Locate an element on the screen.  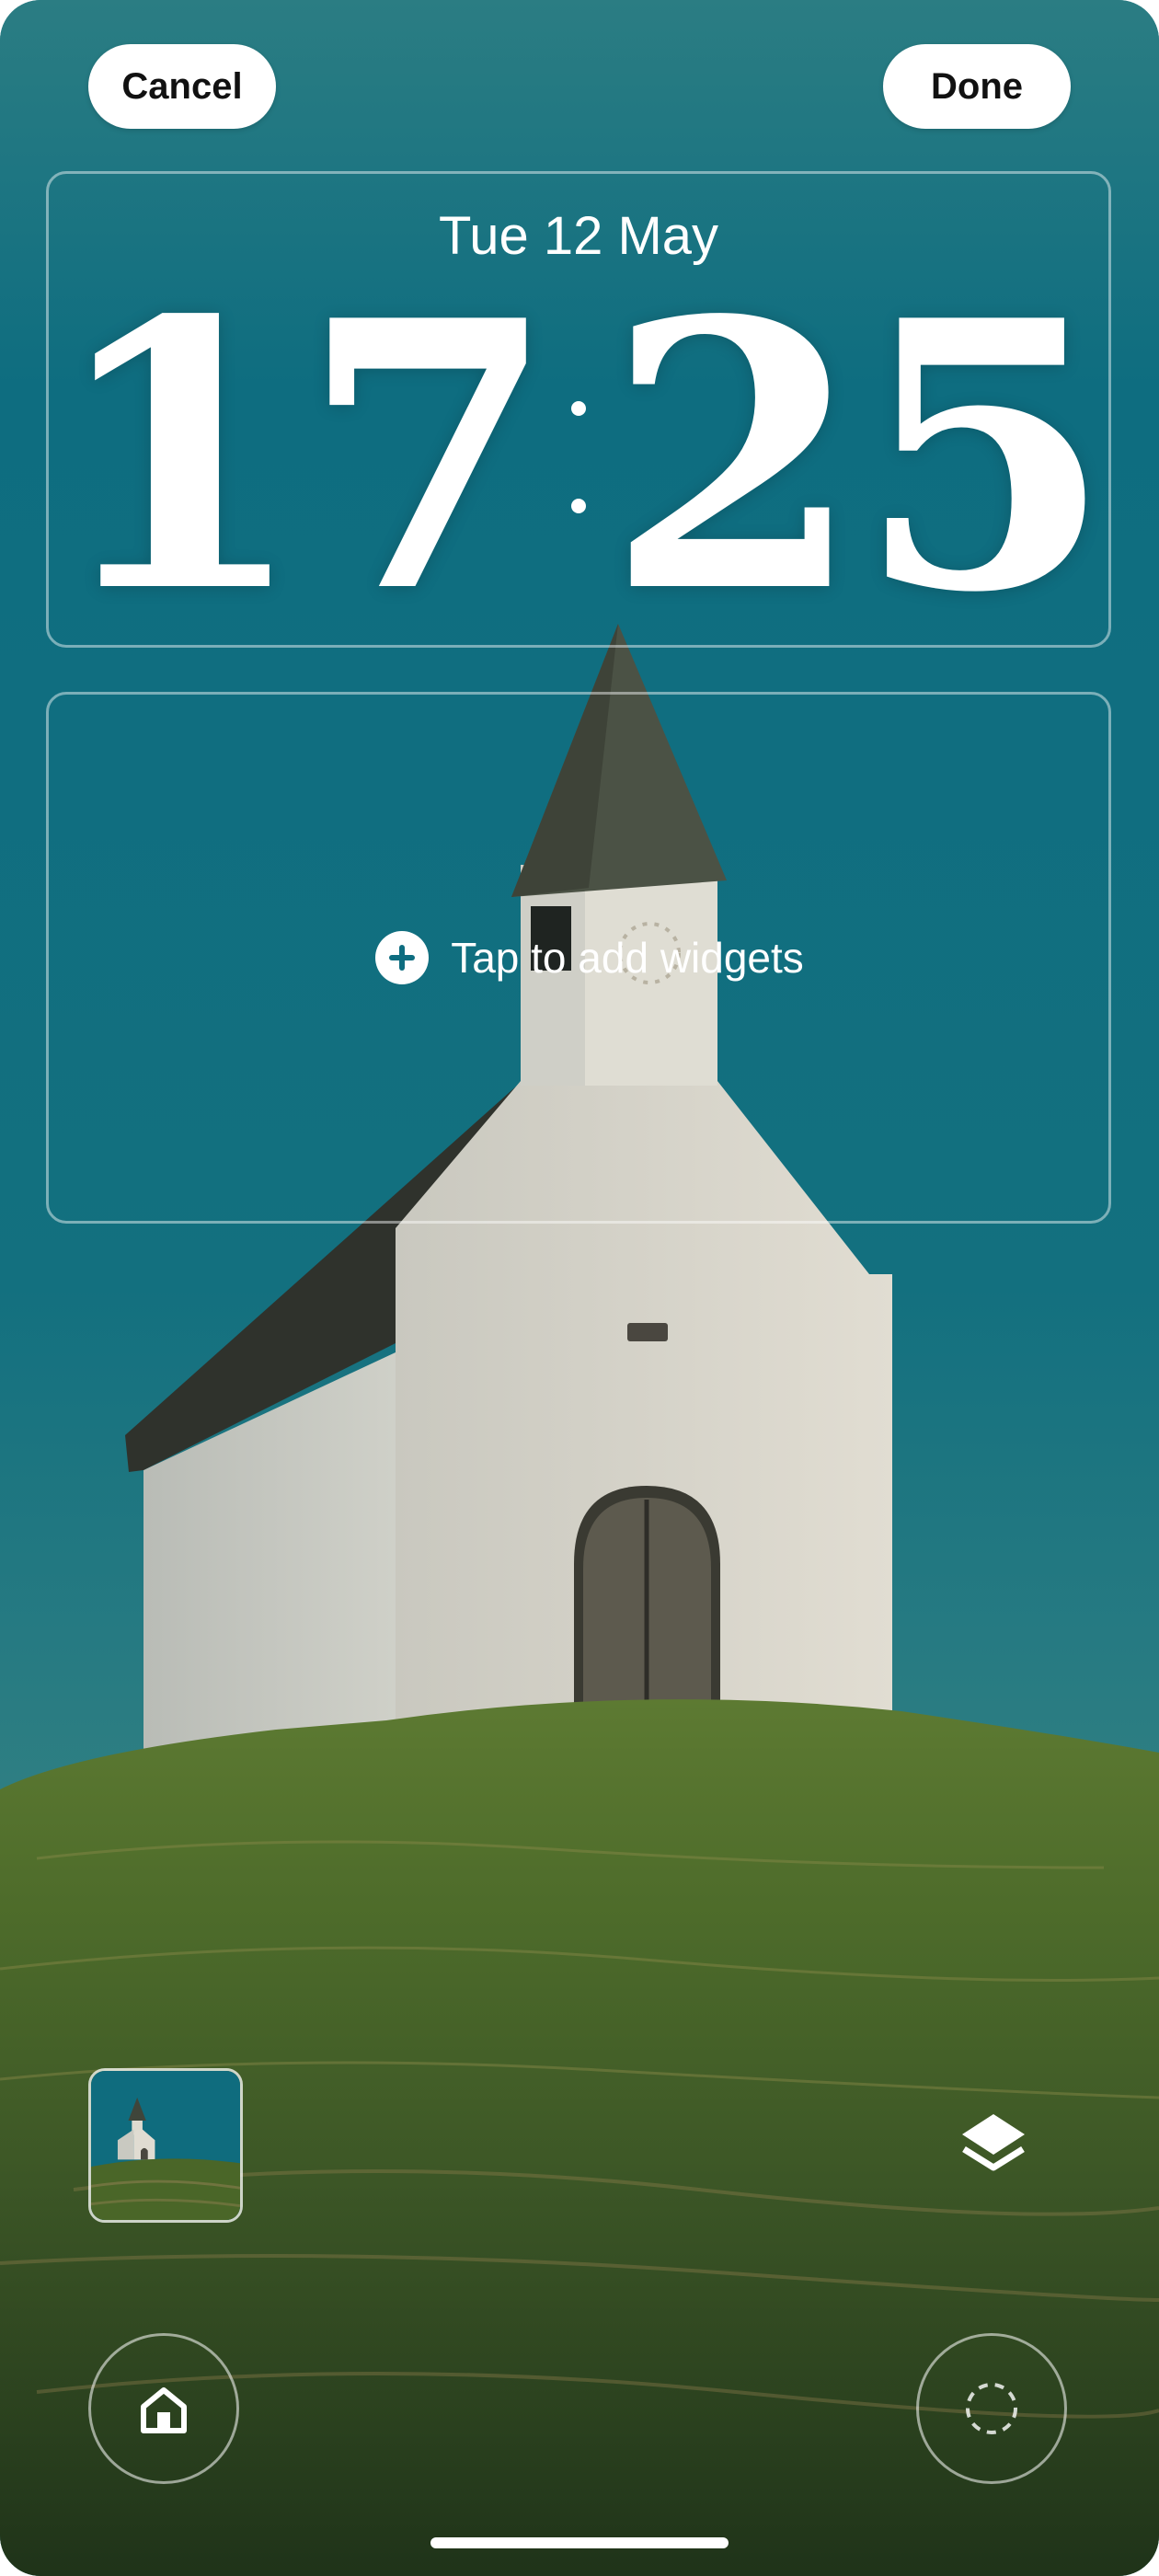
cancel-button-label: Cancel is located at coordinates (182, 86).